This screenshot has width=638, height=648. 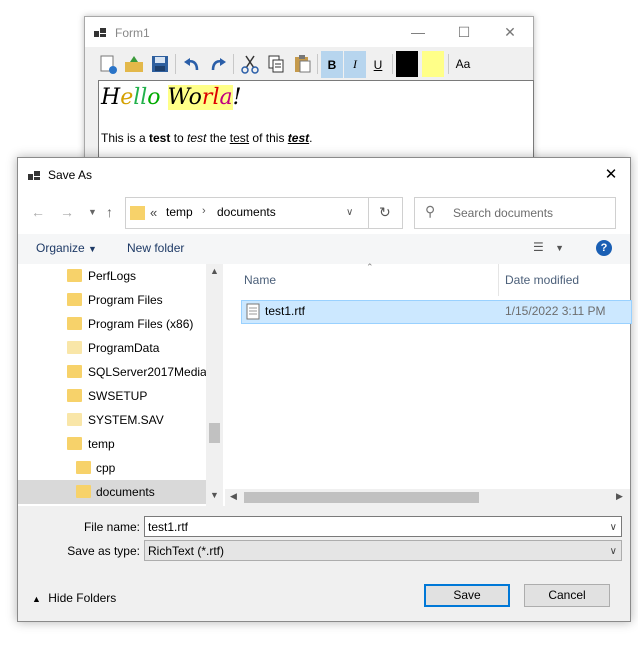 I want to click on address-dropdown-icon: ∨, so click(x=349, y=212).